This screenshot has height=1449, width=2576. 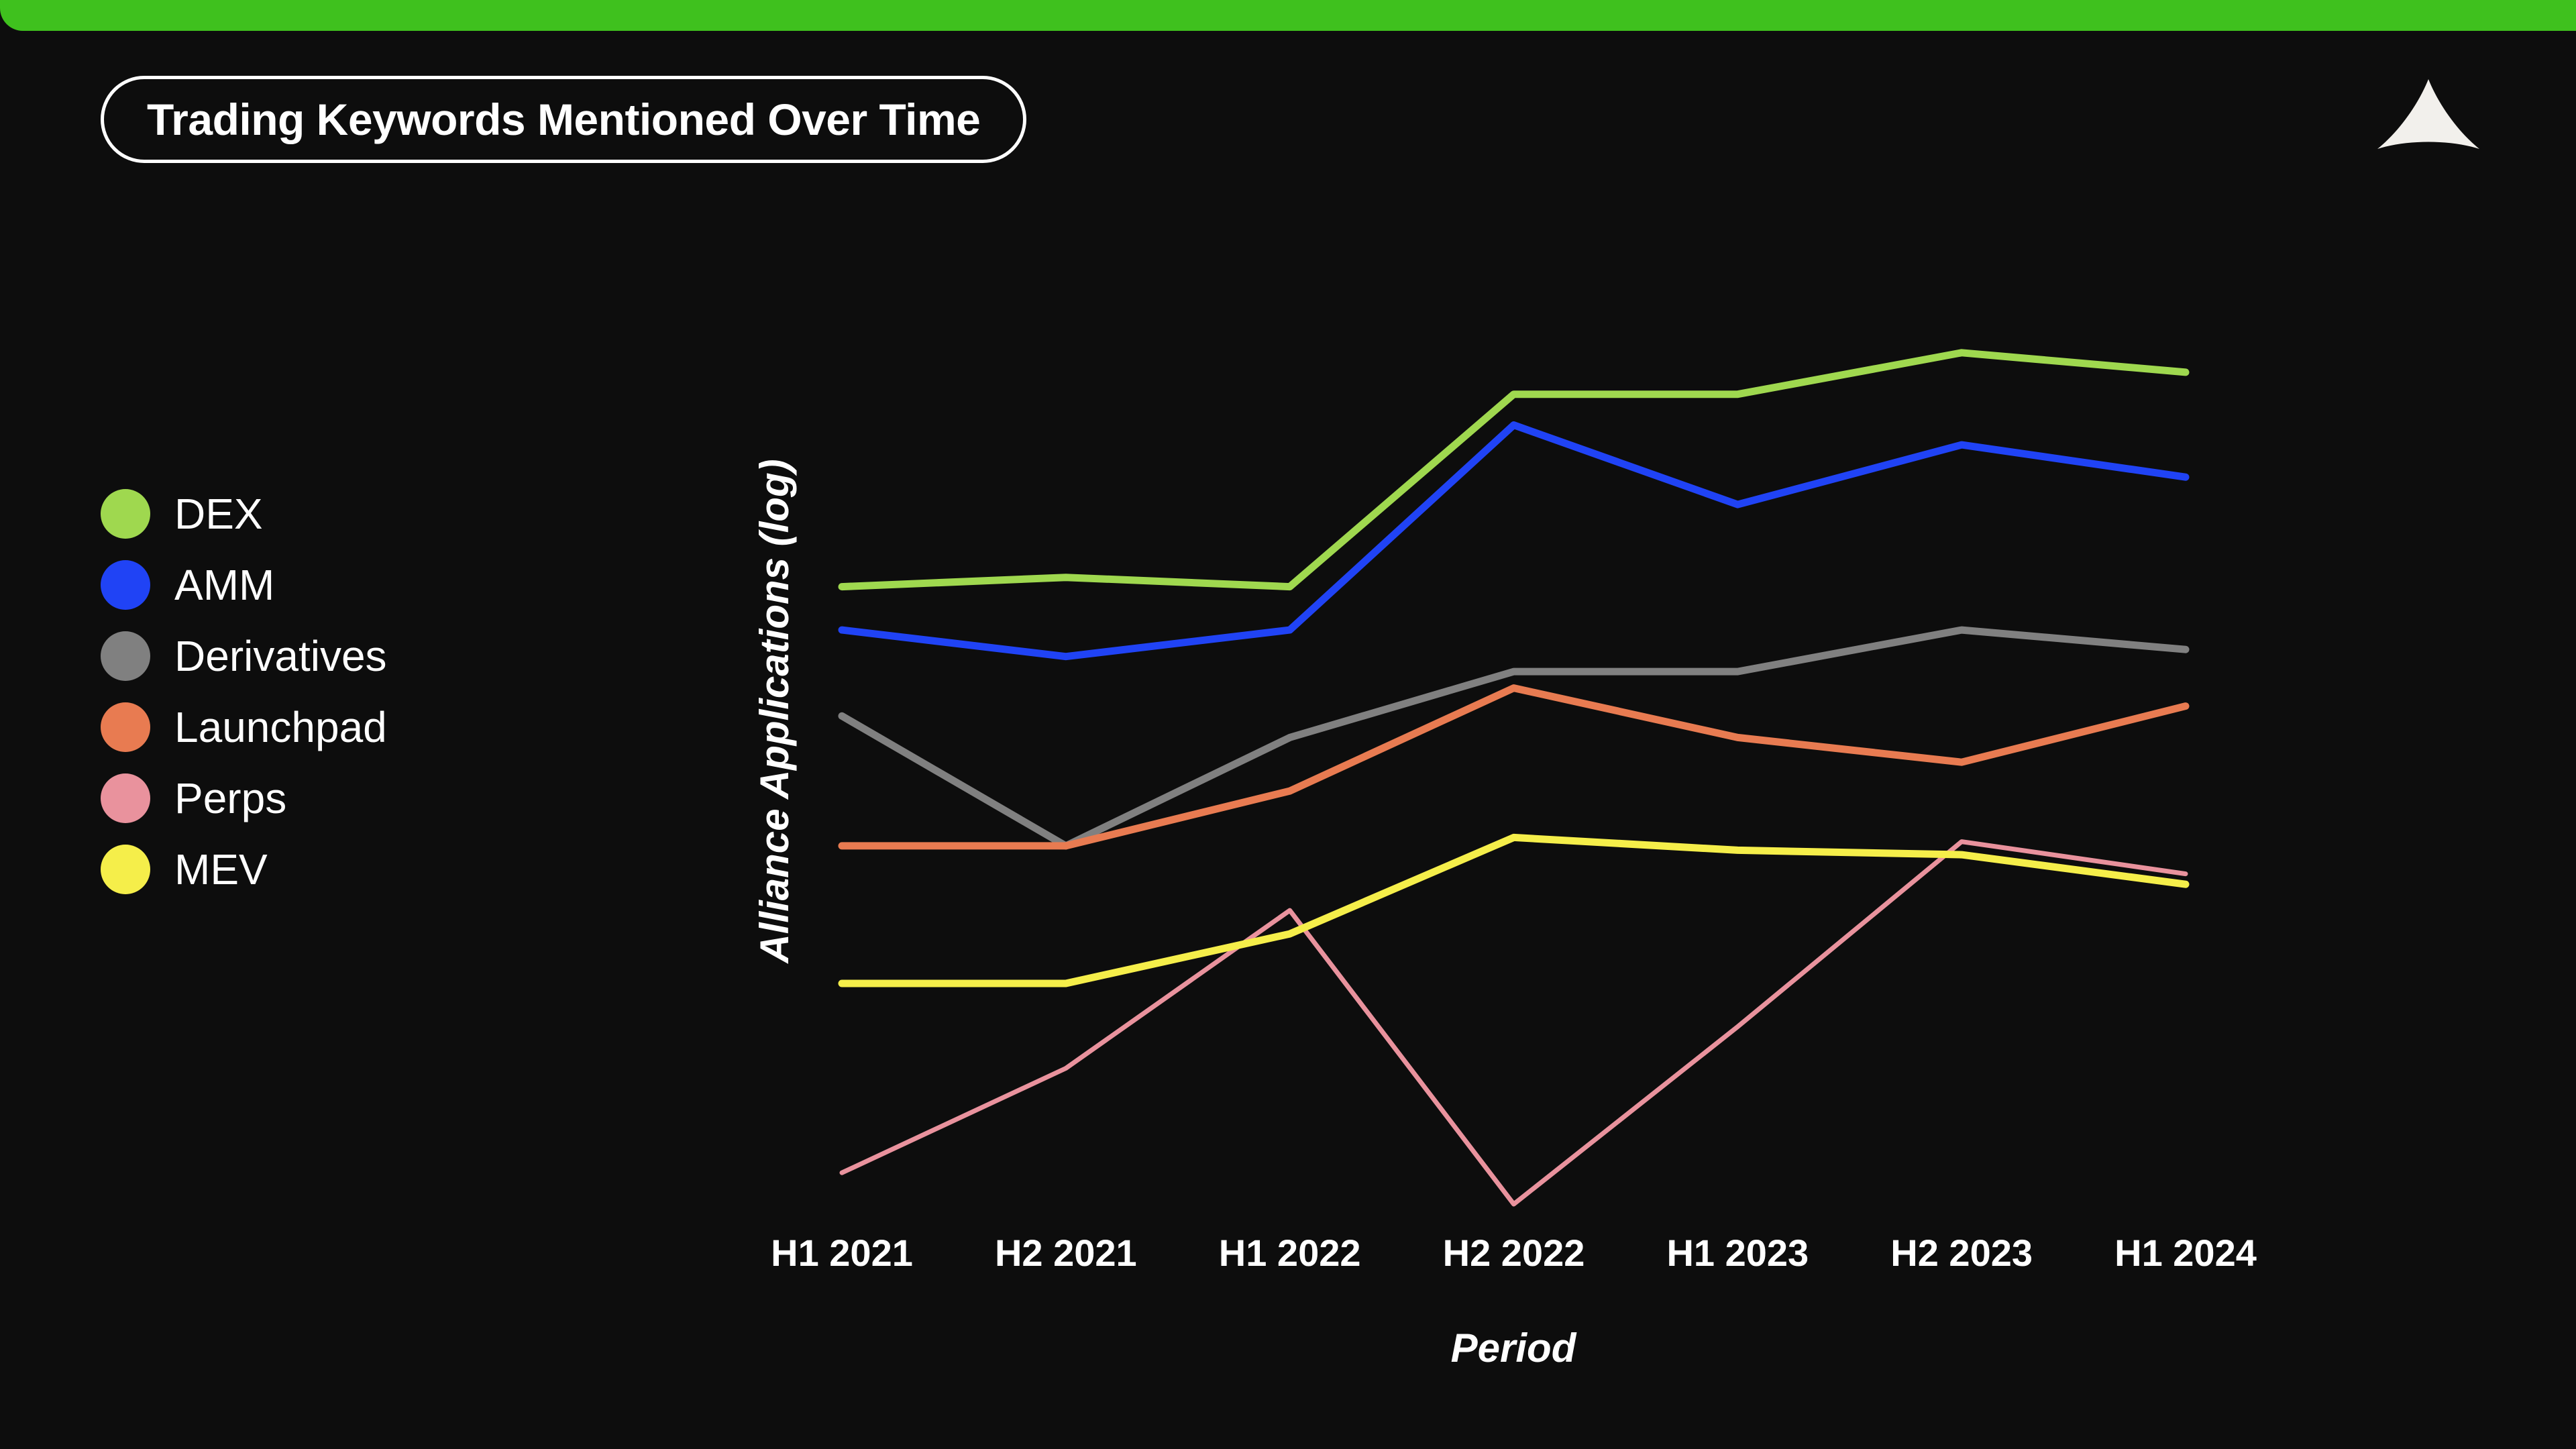 I want to click on x-axis-tick-label: H1 2021, so click(x=842, y=1253).